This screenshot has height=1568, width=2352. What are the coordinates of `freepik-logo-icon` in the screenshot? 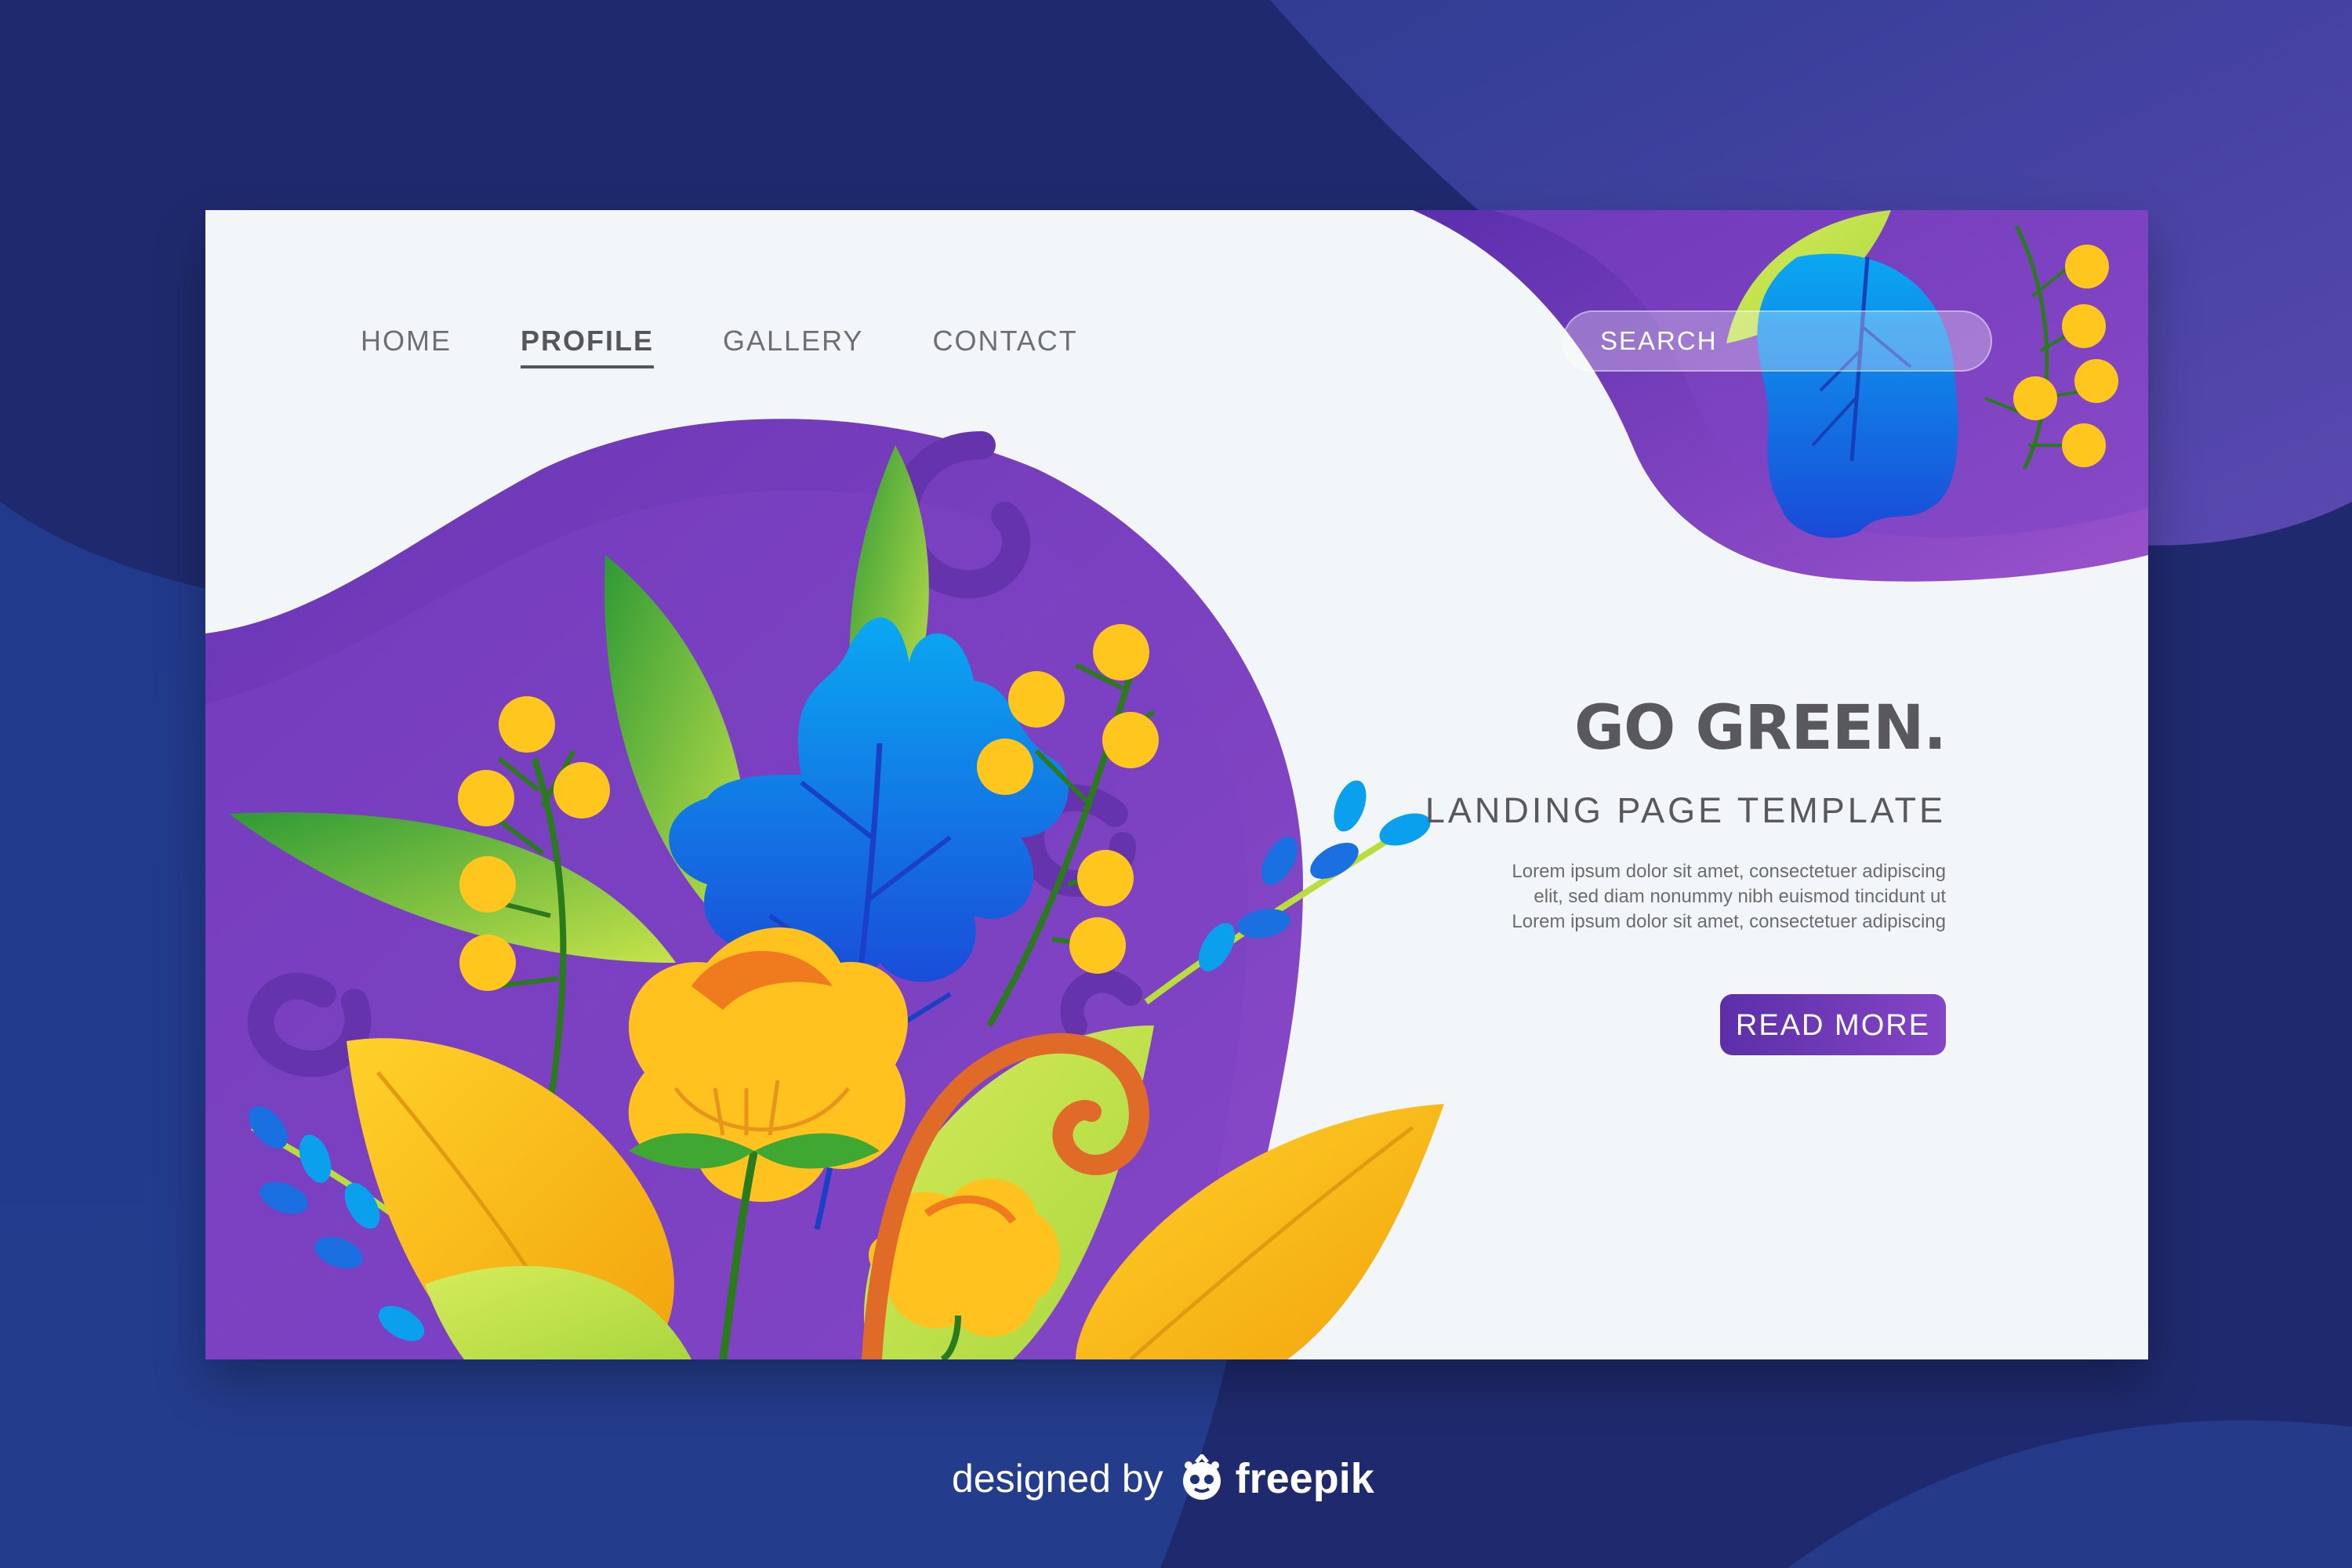 It's located at (1201, 1477).